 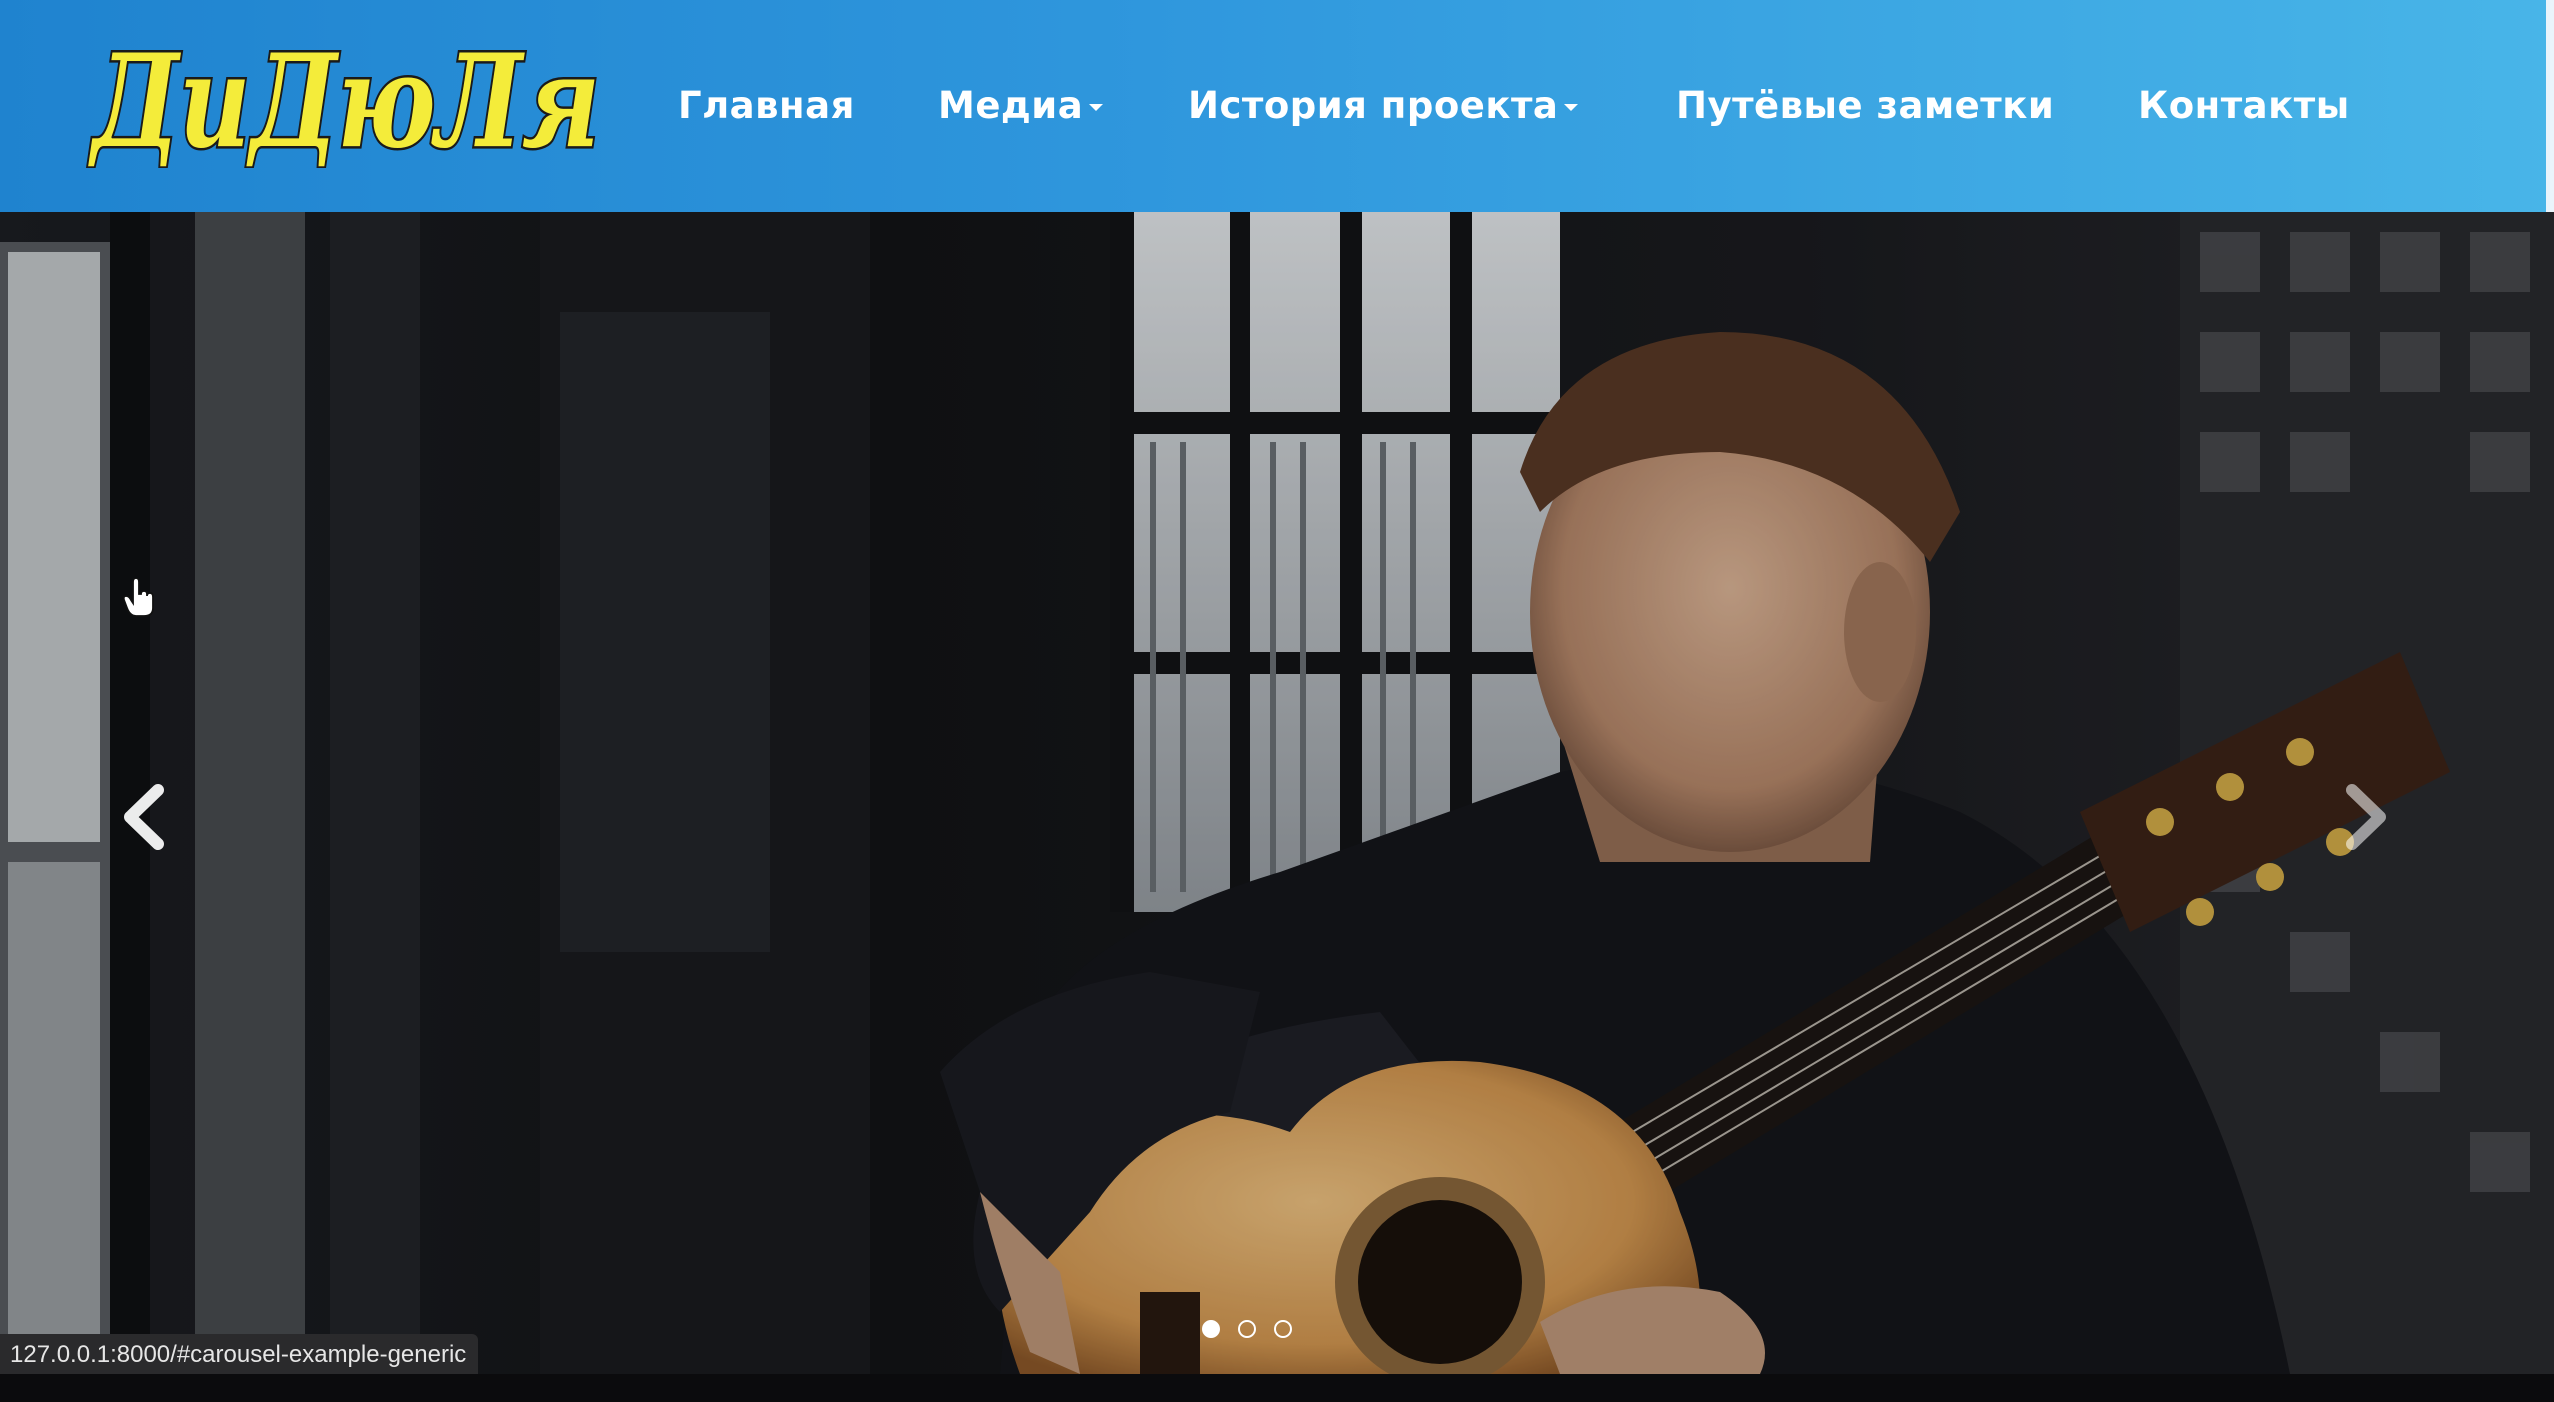 I want to click on bottom-bar, so click(x=1277, y=1388).